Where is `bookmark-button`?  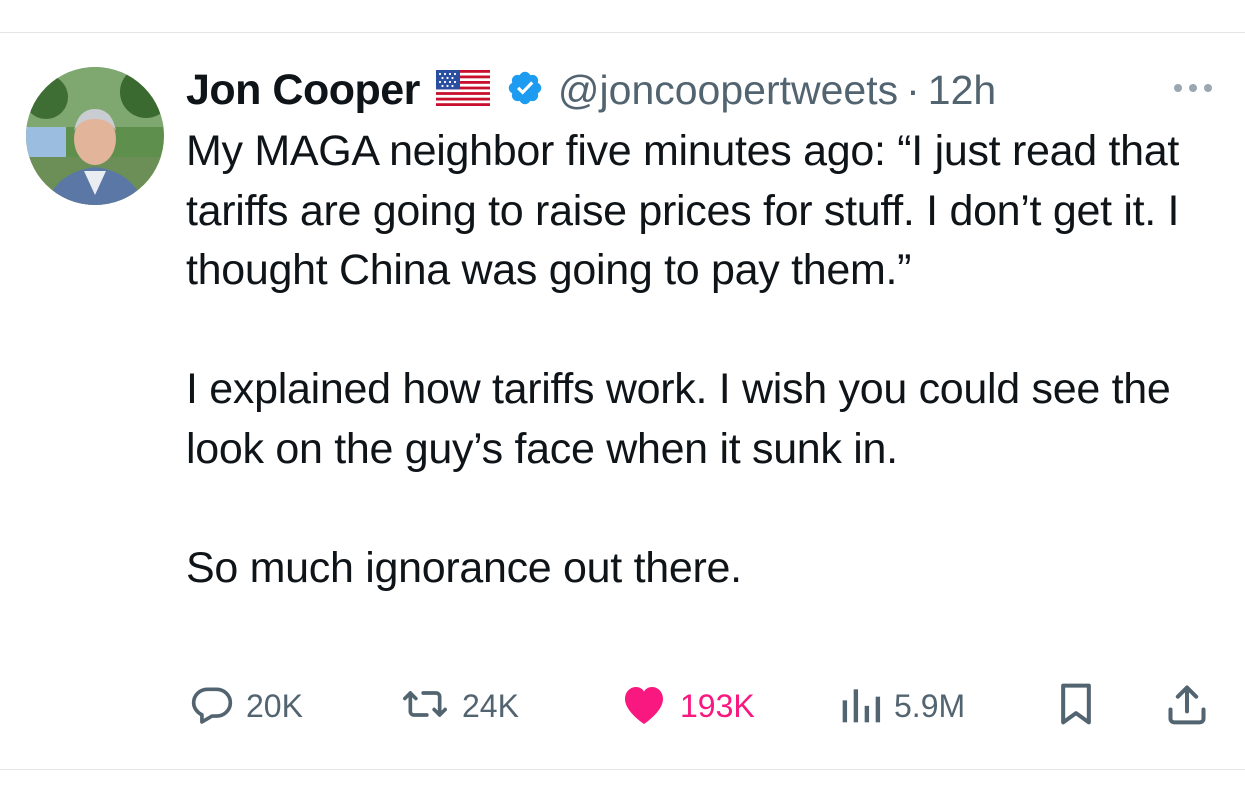 bookmark-button is located at coordinates (1076, 706).